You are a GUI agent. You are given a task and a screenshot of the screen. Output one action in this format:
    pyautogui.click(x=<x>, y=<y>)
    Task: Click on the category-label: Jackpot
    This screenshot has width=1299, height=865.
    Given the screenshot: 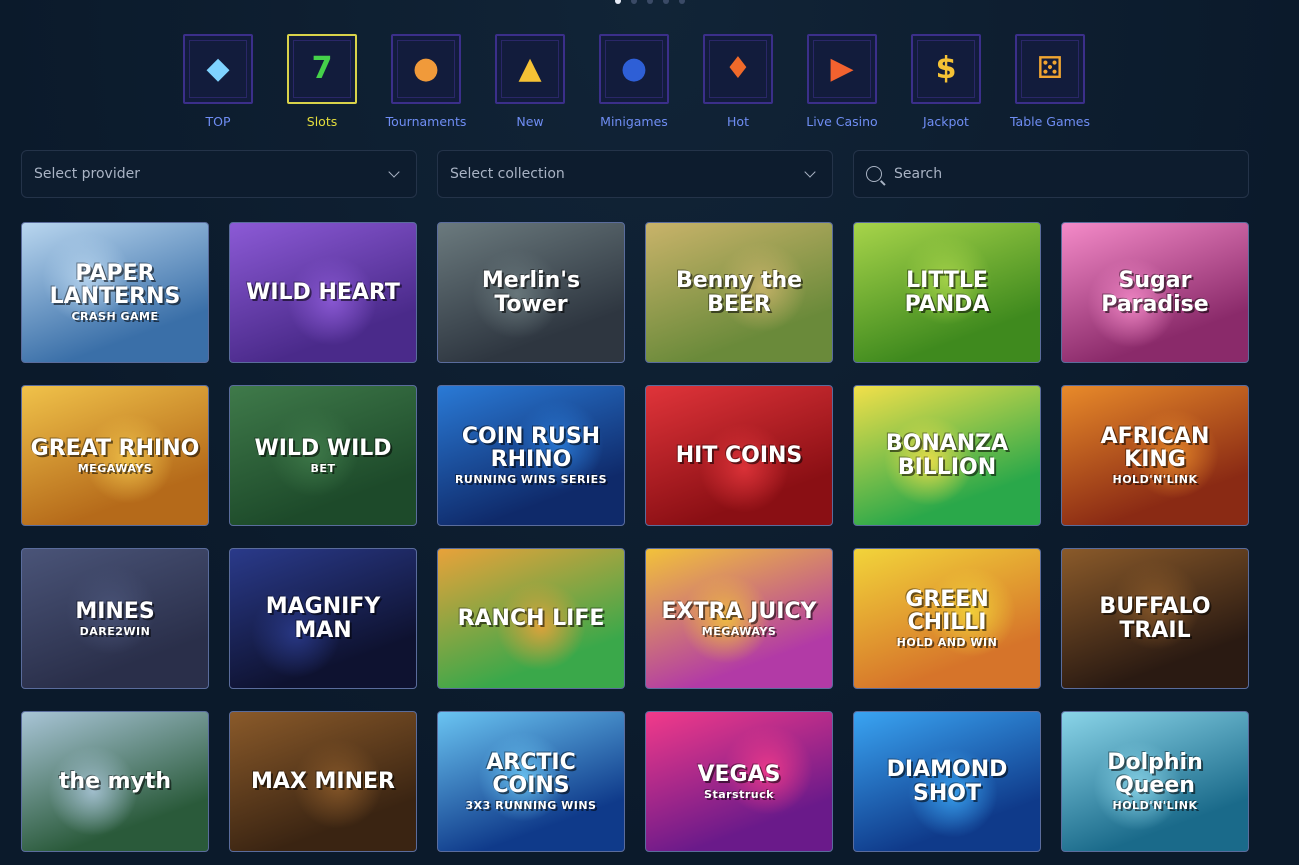 What is the action you would take?
    pyautogui.click(x=946, y=121)
    